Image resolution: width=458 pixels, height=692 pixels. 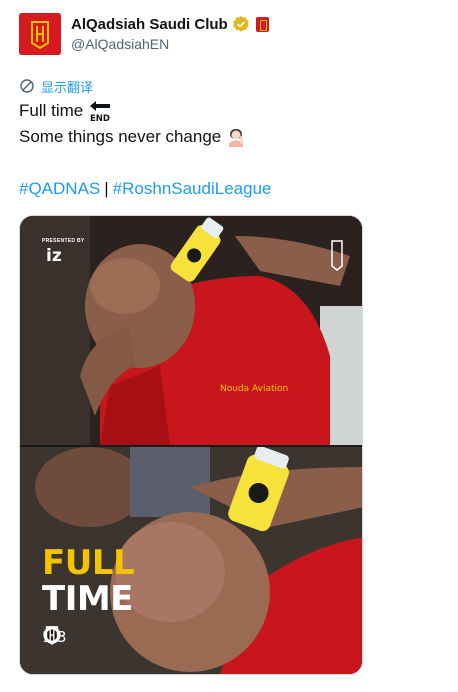 I want to click on person-raising-hand-emoji-icon, so click(x=236, y=138).